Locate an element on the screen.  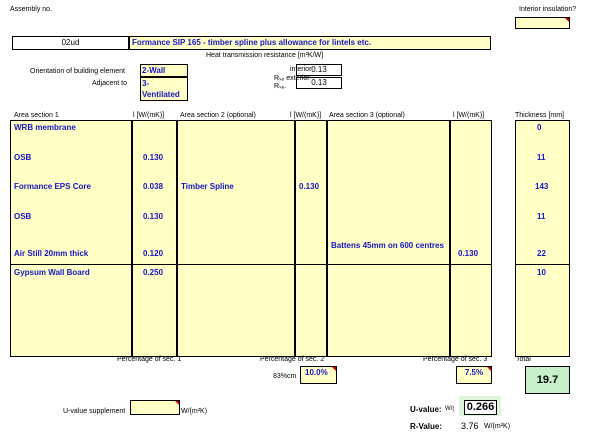
u-value-result: 0.266 is located at coordinates (480, 407).